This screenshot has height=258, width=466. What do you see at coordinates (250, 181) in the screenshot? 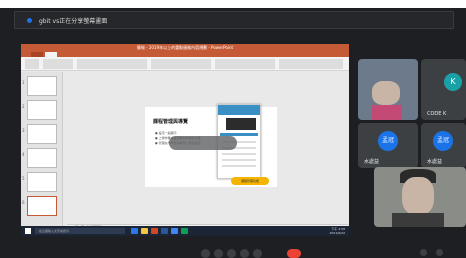
I see `slide-cta-button: 課程管理功能` at bounding box center [250, 181].